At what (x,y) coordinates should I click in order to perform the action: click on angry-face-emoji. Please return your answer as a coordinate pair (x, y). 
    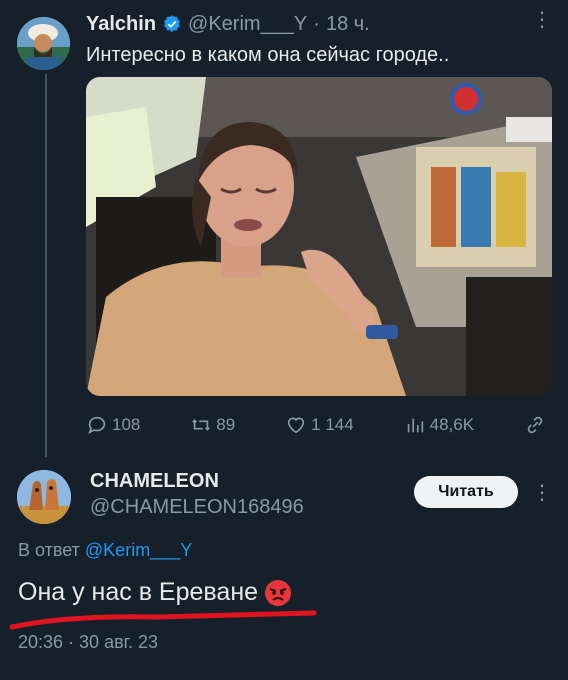
    Looking at the image, I should click on (278, 592).